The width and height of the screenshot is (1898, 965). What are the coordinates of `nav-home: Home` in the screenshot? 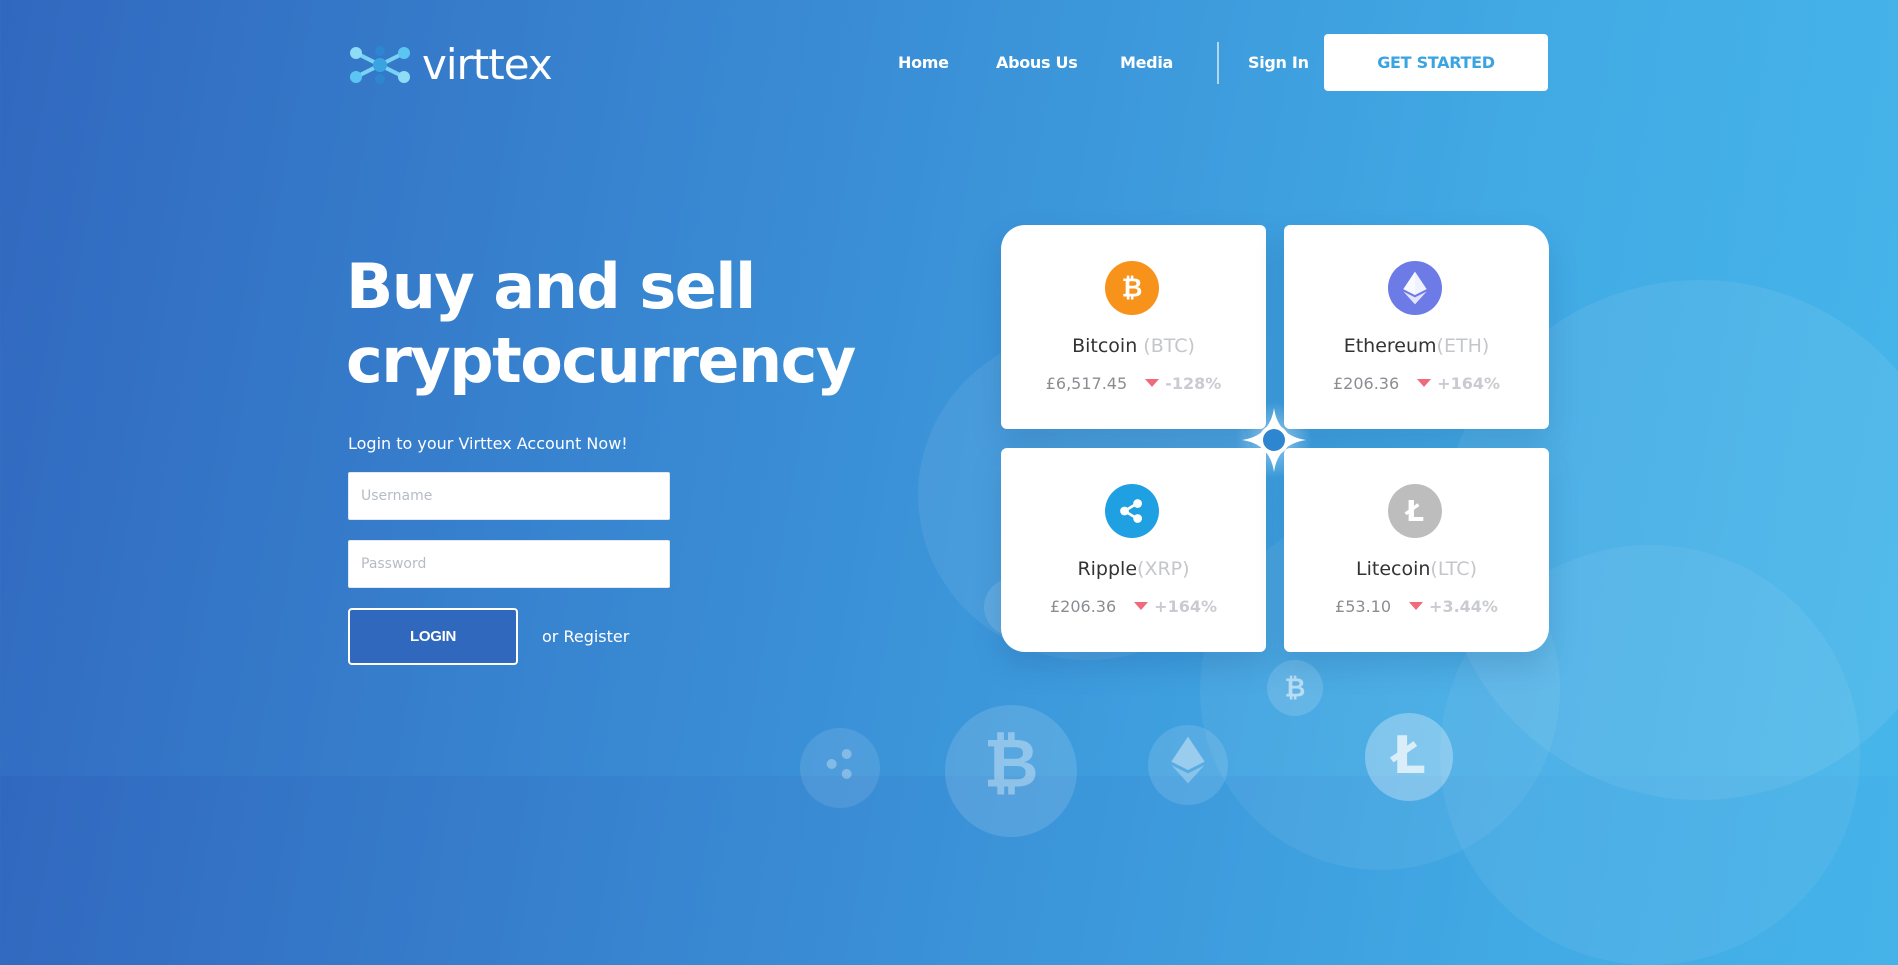 It's located at (923, 62).